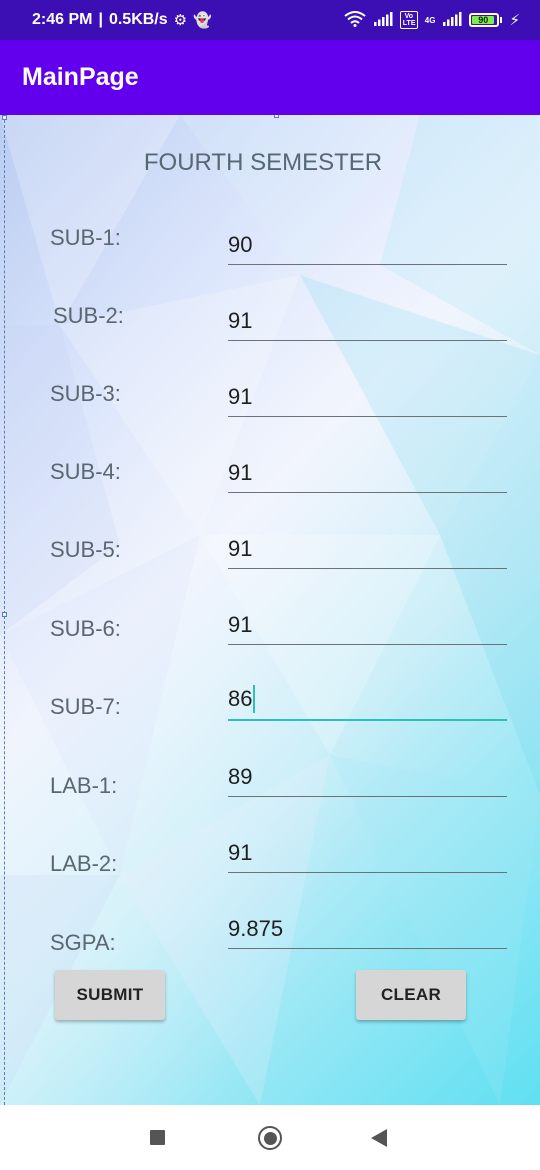 The width and height of the screenshot is (540, 1170). I want to click on status-right: Vo LTE 4G 90 ⚡, so click(432, 20).